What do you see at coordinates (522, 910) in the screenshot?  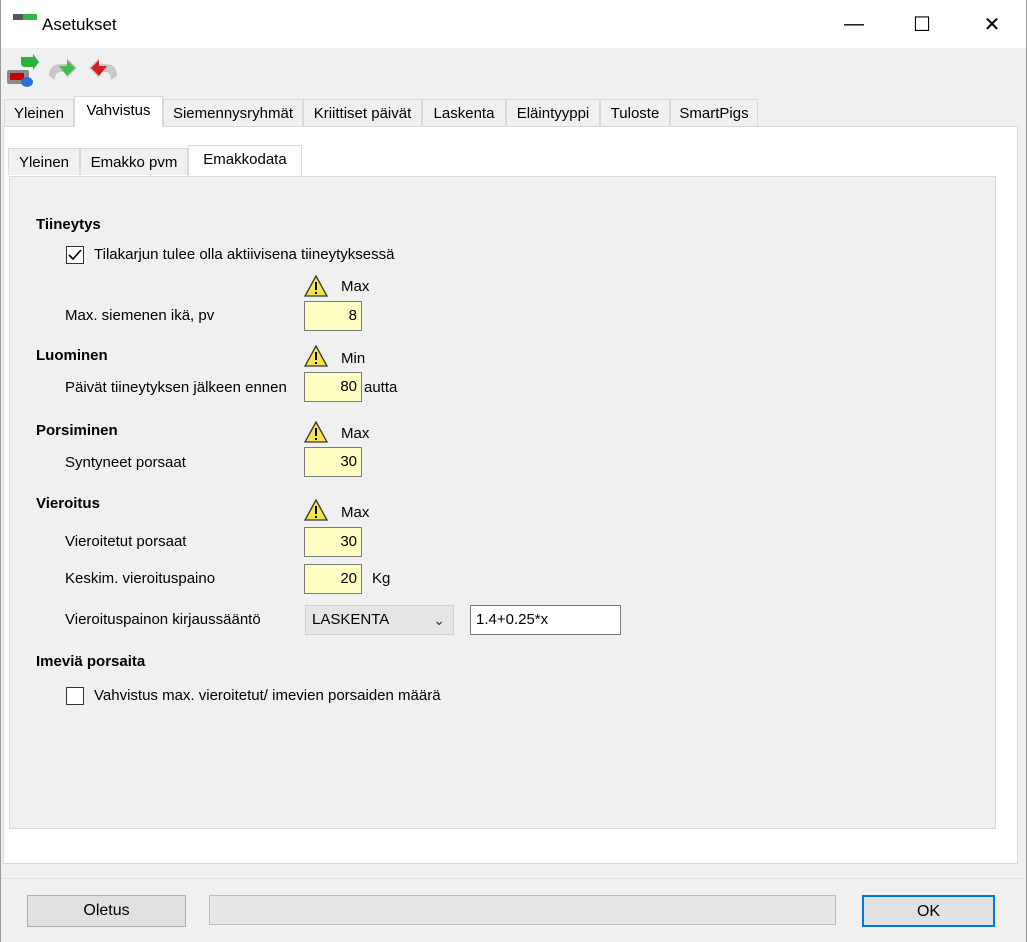 I see `progress-bar` at bounding box center [522, 910].